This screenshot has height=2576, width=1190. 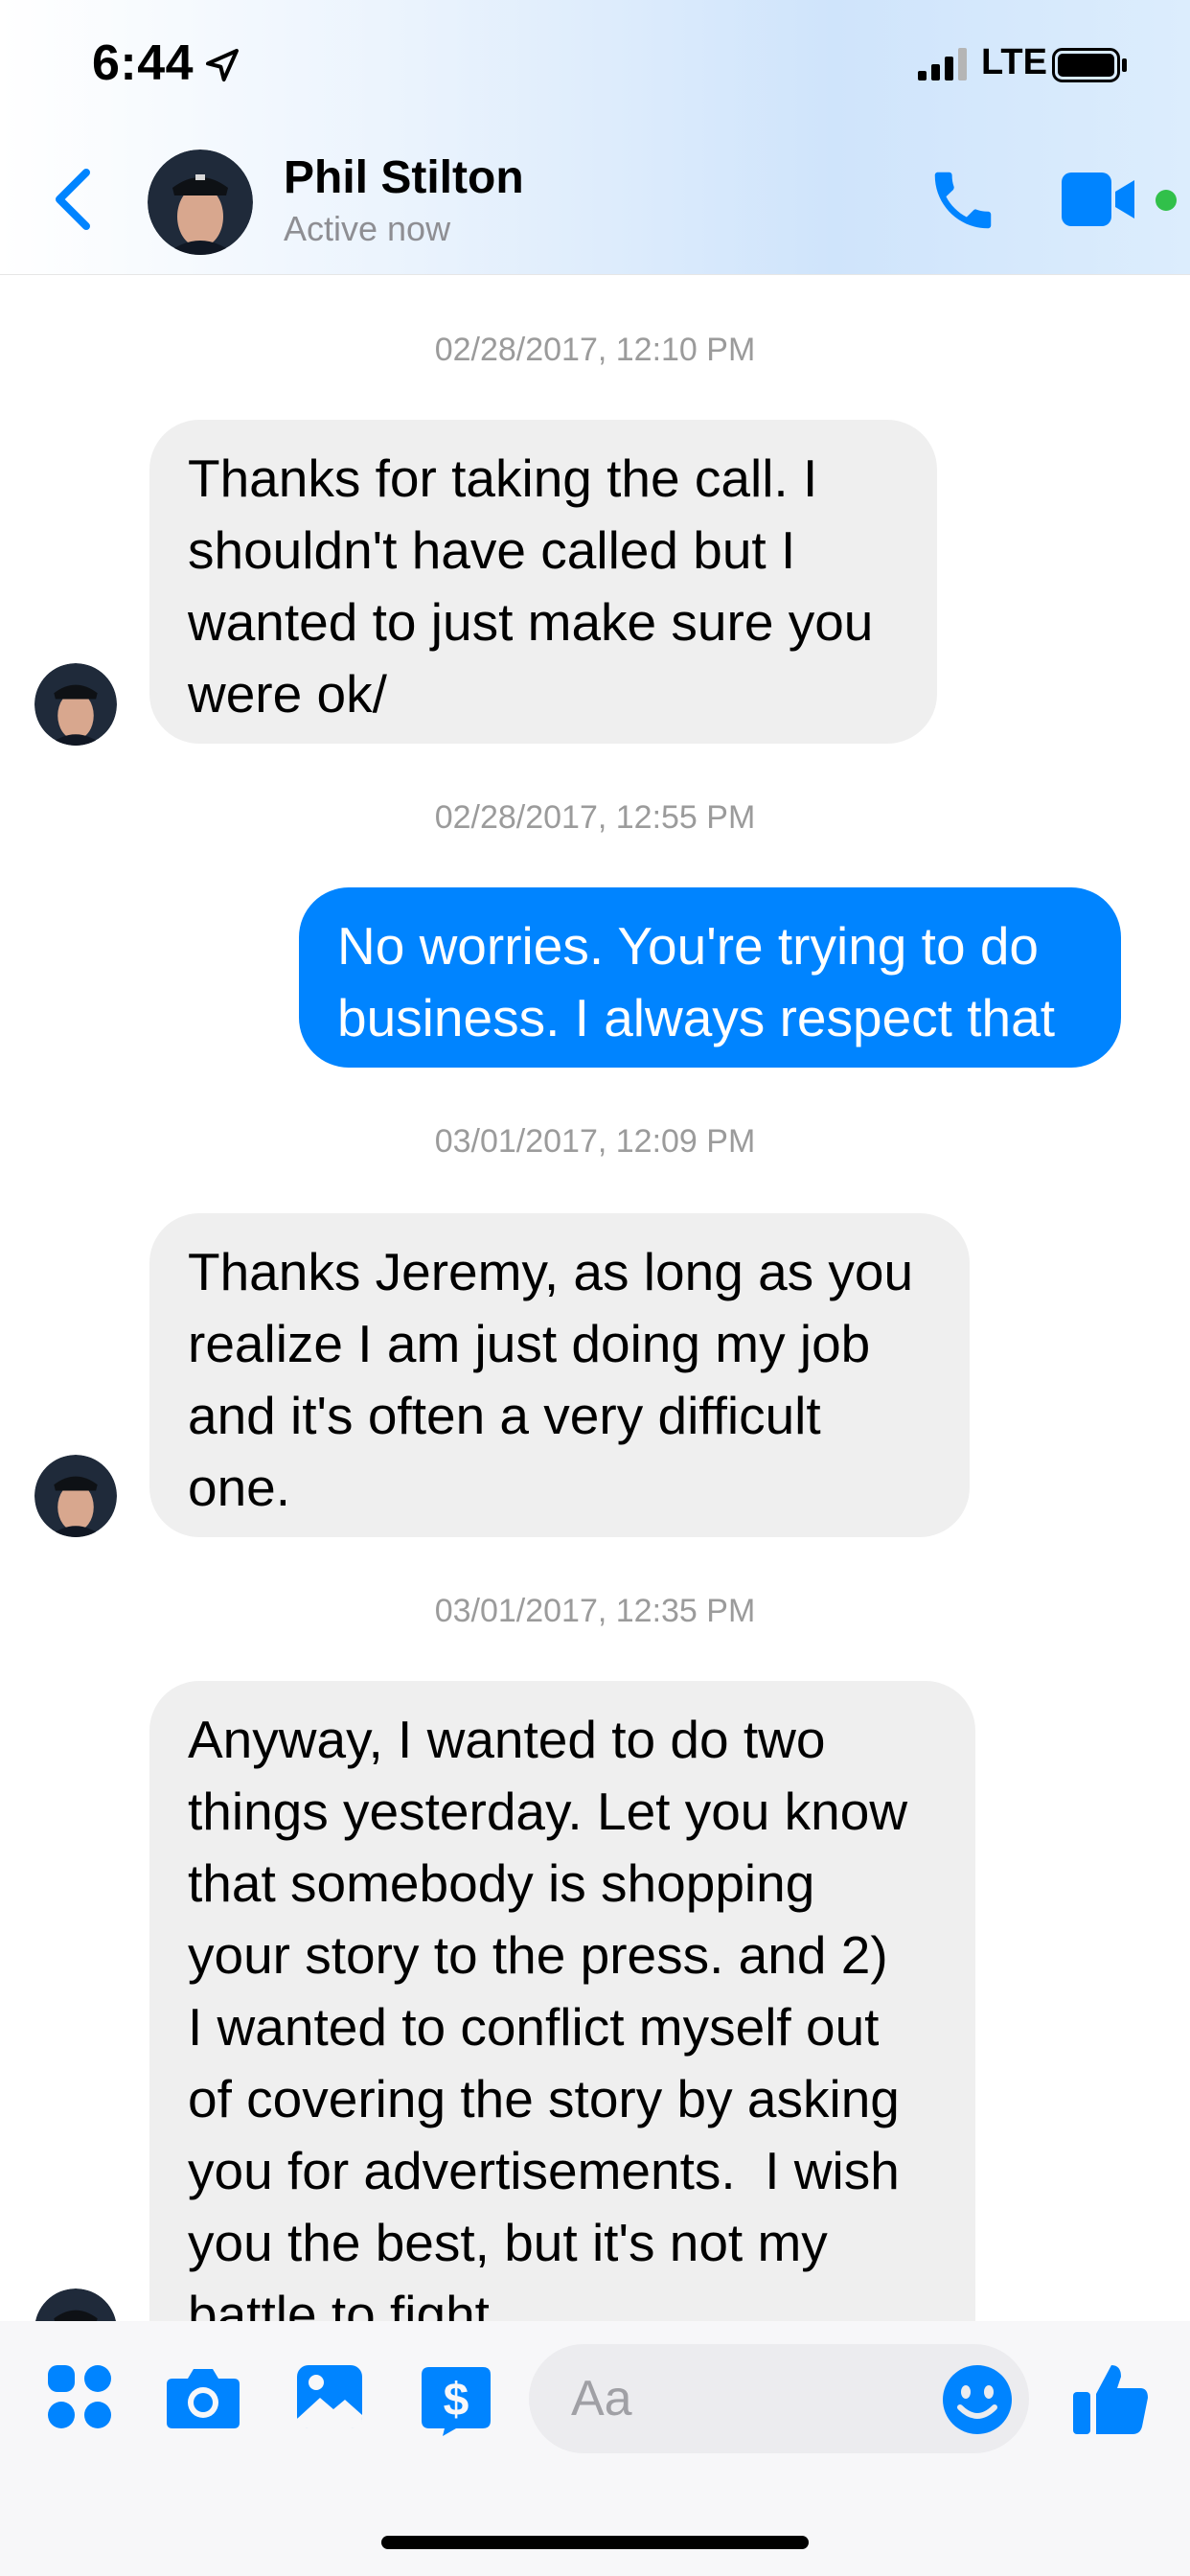 What do you see at coordinates (201, 202) in the screenshot?
I see `contact-avatar` at bounding box center [201, 202].